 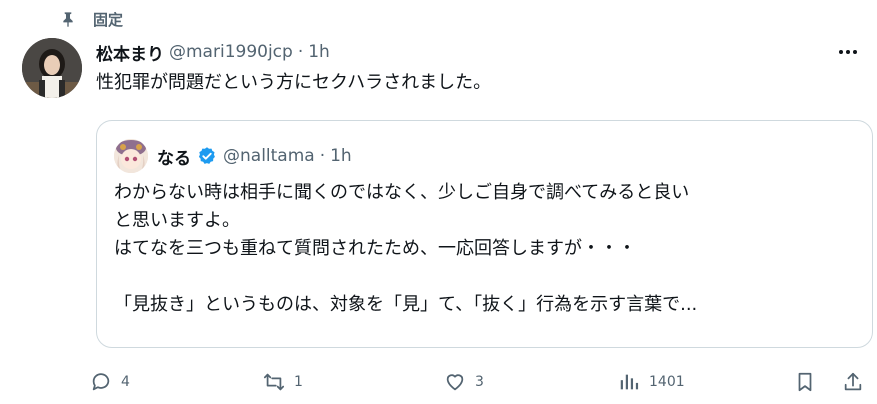 What do you see at coordinates (629, 382) in the screenshot?
I see `views-icon` at bounding box center [629, 382].